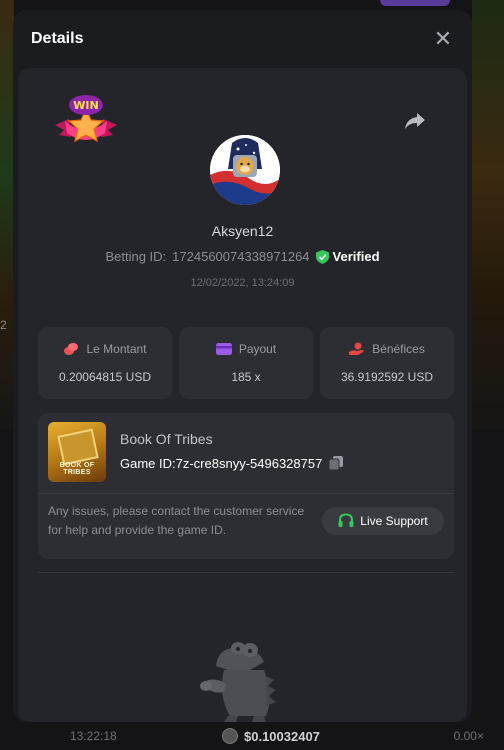 The image size is (504, 750). I want to click on stat-payout-label: Payout, so click(257, 349).